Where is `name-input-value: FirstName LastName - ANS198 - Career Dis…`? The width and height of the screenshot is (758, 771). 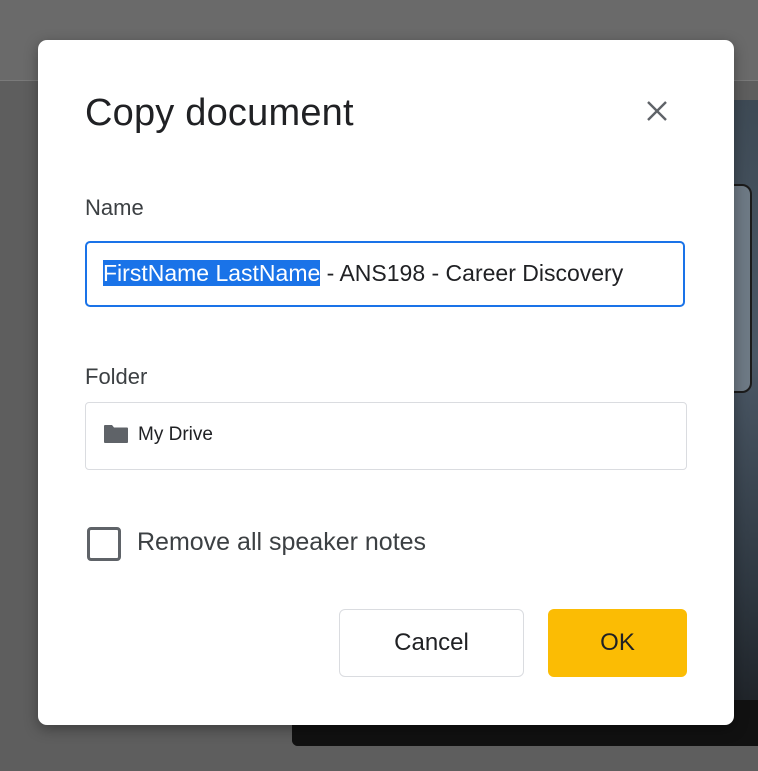
name-input-value: FirstName LastName - ANS198 - Career Dis… is located at coordinates (363, 273).